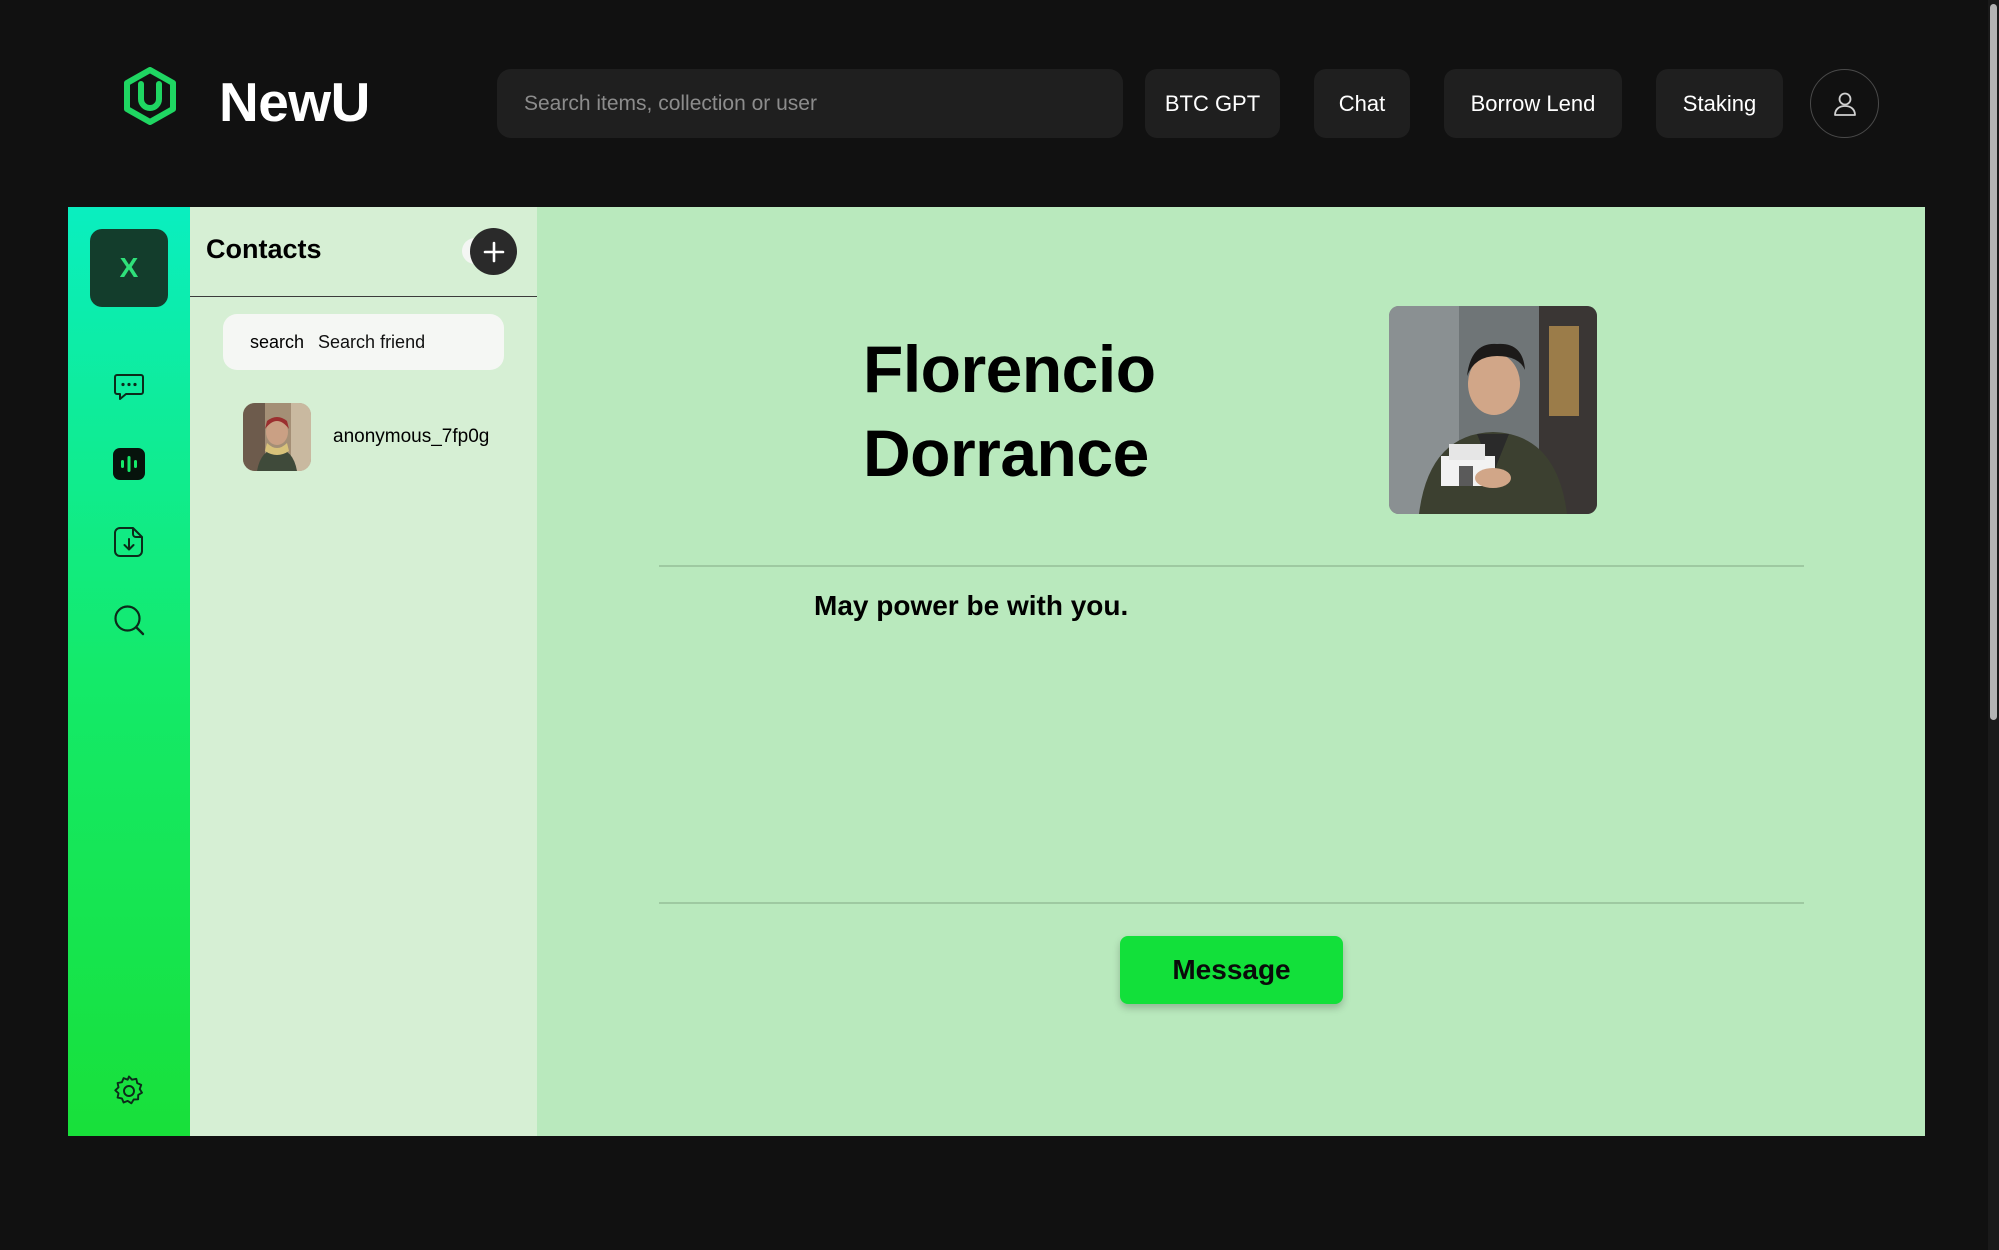  What do you see at coordinates (1009, 411) in the screenshot?
I see `profile-name: Florencio Dorrance` at bounding box center [1009, 411].